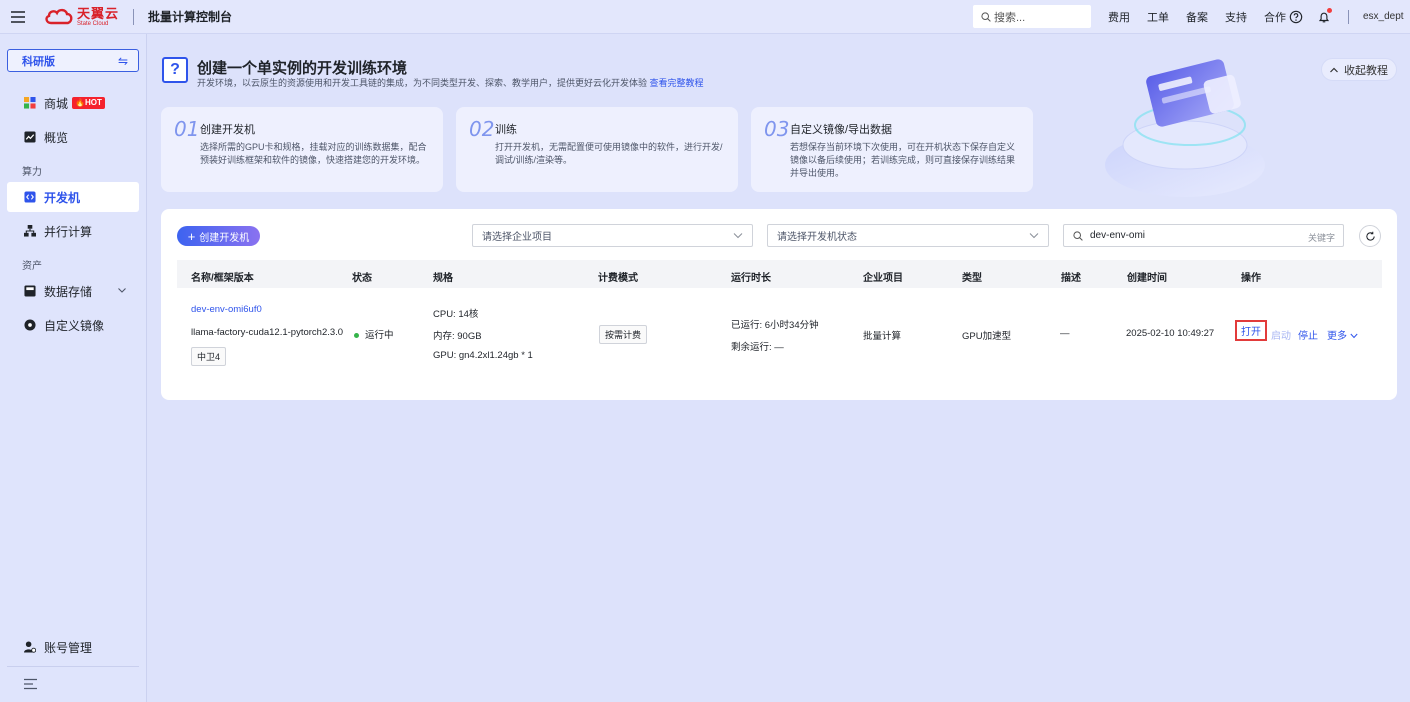  Describe the element at coordinates (56, 103) in the screenshot. I see `sidebar-item-label: 商城` at that location.